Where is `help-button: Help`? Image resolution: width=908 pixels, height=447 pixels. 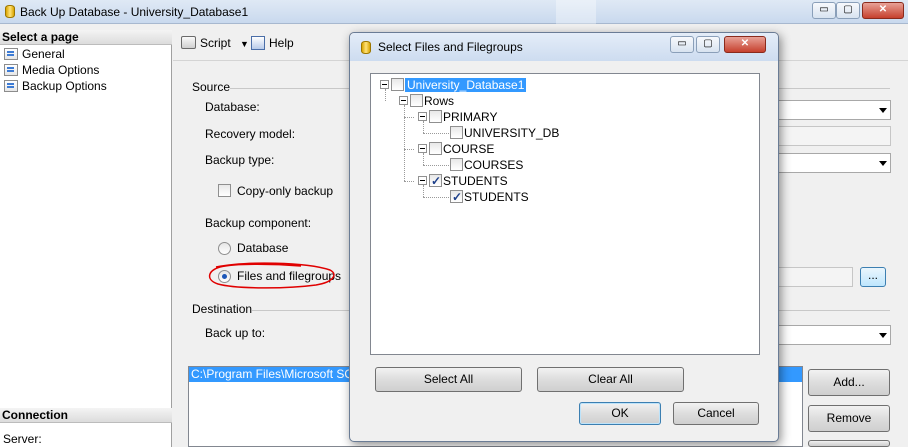
help-button: Help is located at coordinates (272, 43).